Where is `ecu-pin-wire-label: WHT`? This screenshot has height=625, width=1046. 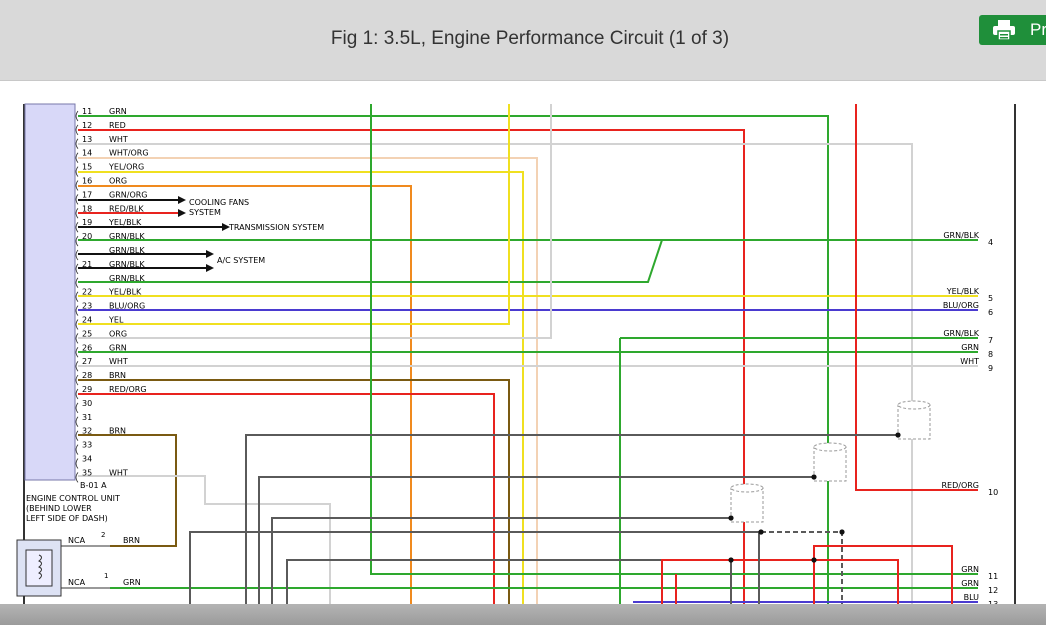
ecu-pin-wire-label: WHT is located at coordinates (118, 472).